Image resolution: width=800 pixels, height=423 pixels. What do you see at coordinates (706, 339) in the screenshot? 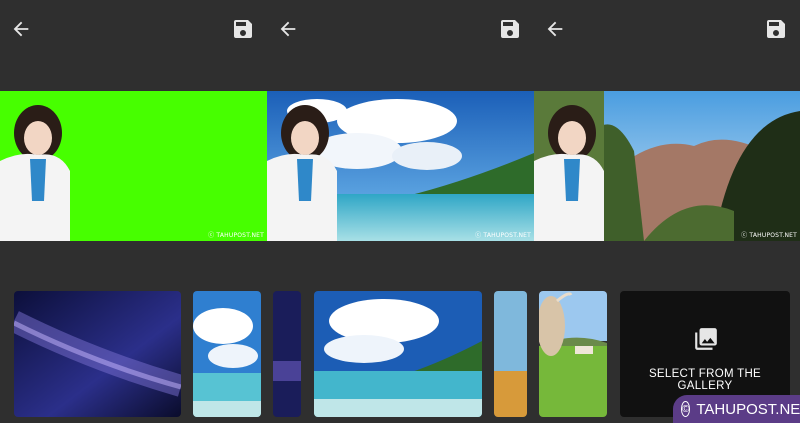
I see `photo-library-icon` at bounding box center [706, 339].